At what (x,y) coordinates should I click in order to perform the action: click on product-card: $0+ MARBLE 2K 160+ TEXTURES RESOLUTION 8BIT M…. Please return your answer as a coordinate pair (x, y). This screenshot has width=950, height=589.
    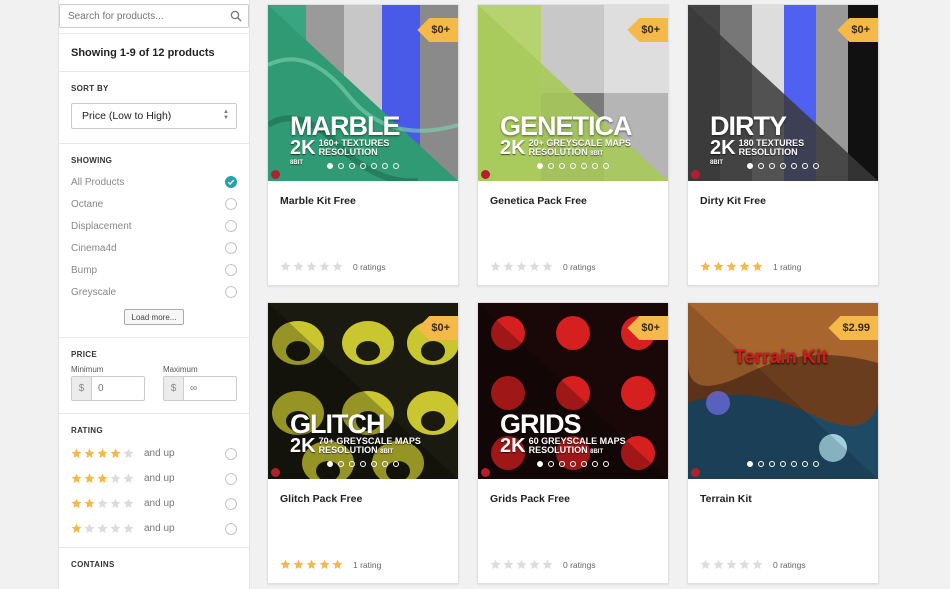
    Looking at the image, I should click on (363, 145).